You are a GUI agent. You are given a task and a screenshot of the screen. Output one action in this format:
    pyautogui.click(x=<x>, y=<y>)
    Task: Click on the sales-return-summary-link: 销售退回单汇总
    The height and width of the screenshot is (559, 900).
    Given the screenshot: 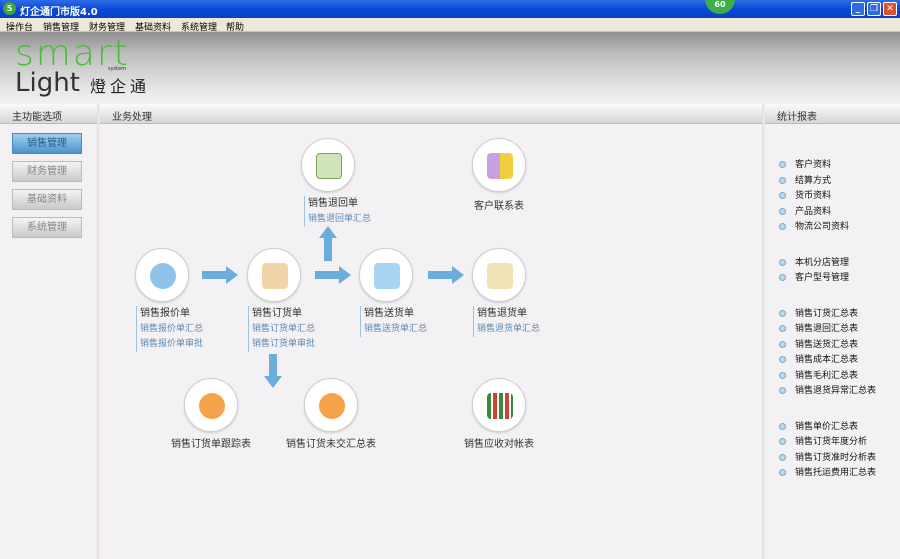 What is the action you would take?
    pyautogui.click(x=339, y=219)
    